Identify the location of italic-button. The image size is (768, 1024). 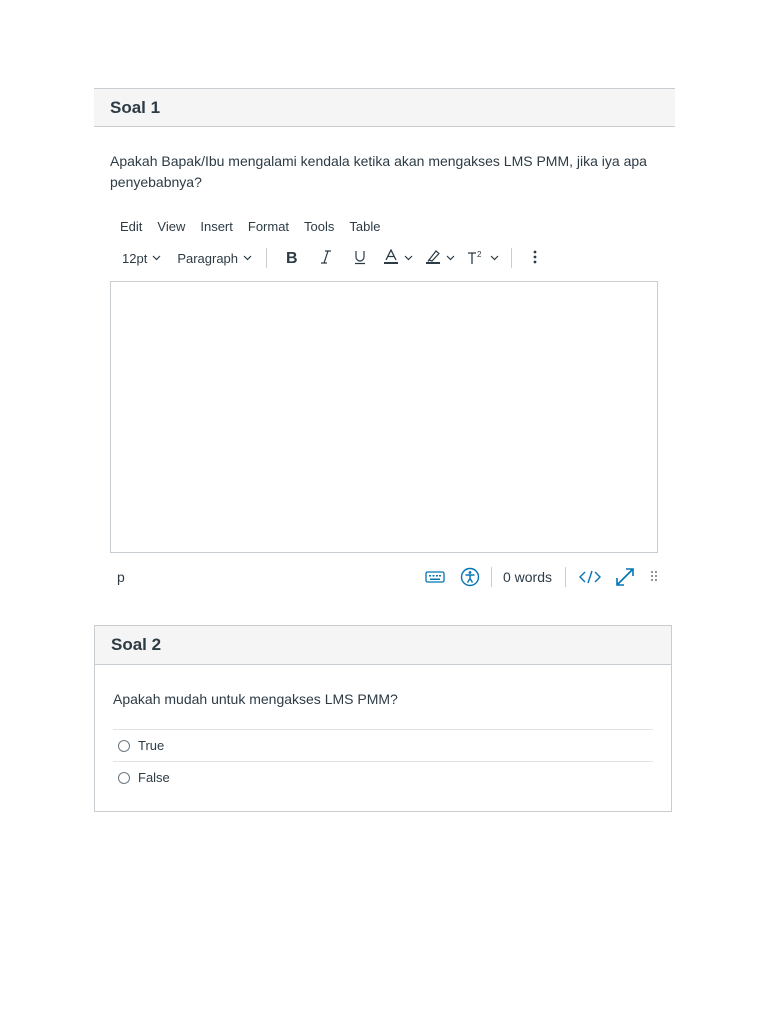
(326, 258).